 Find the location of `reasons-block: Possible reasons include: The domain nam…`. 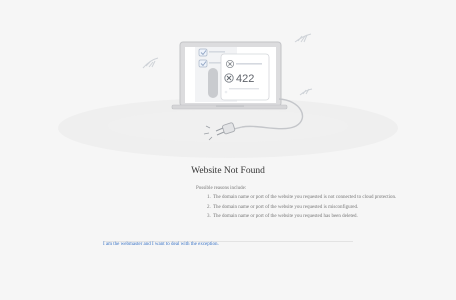

reasons-block: Possible reasons include: The domain nam… is located at coordinates (321, 203).